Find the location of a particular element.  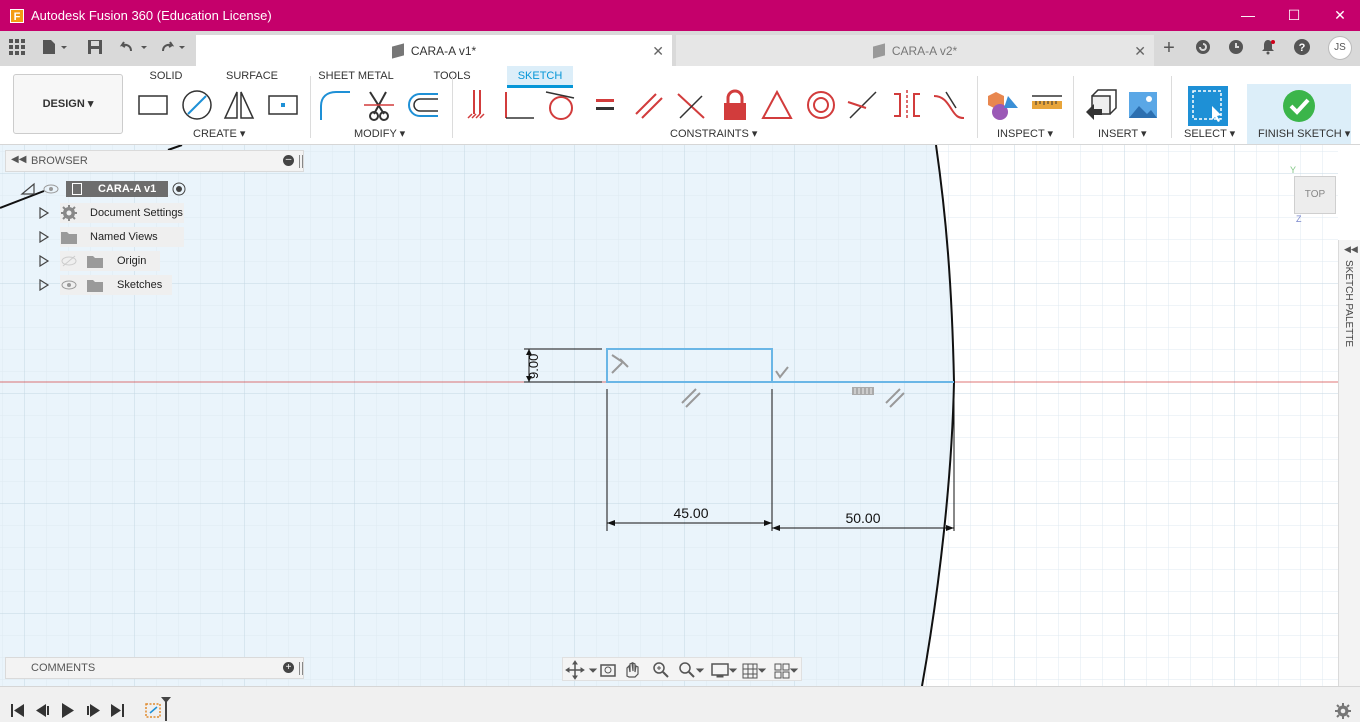

trim-scissors-icon is located at coordinates (379, 105).